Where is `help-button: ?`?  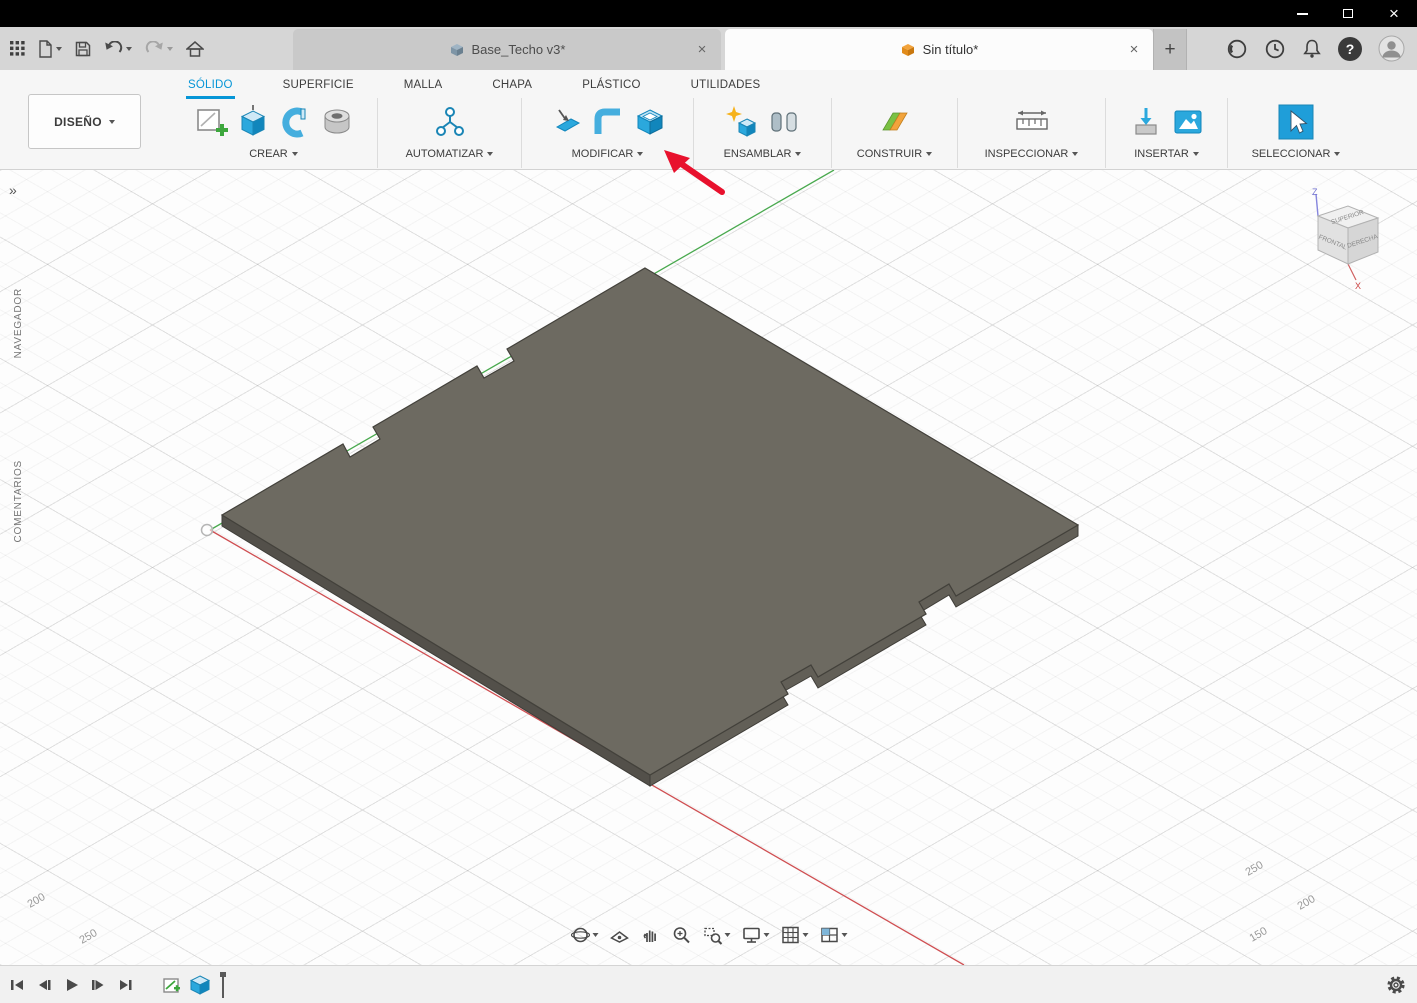
help-button: ? is located at coordinates (1350, 48).